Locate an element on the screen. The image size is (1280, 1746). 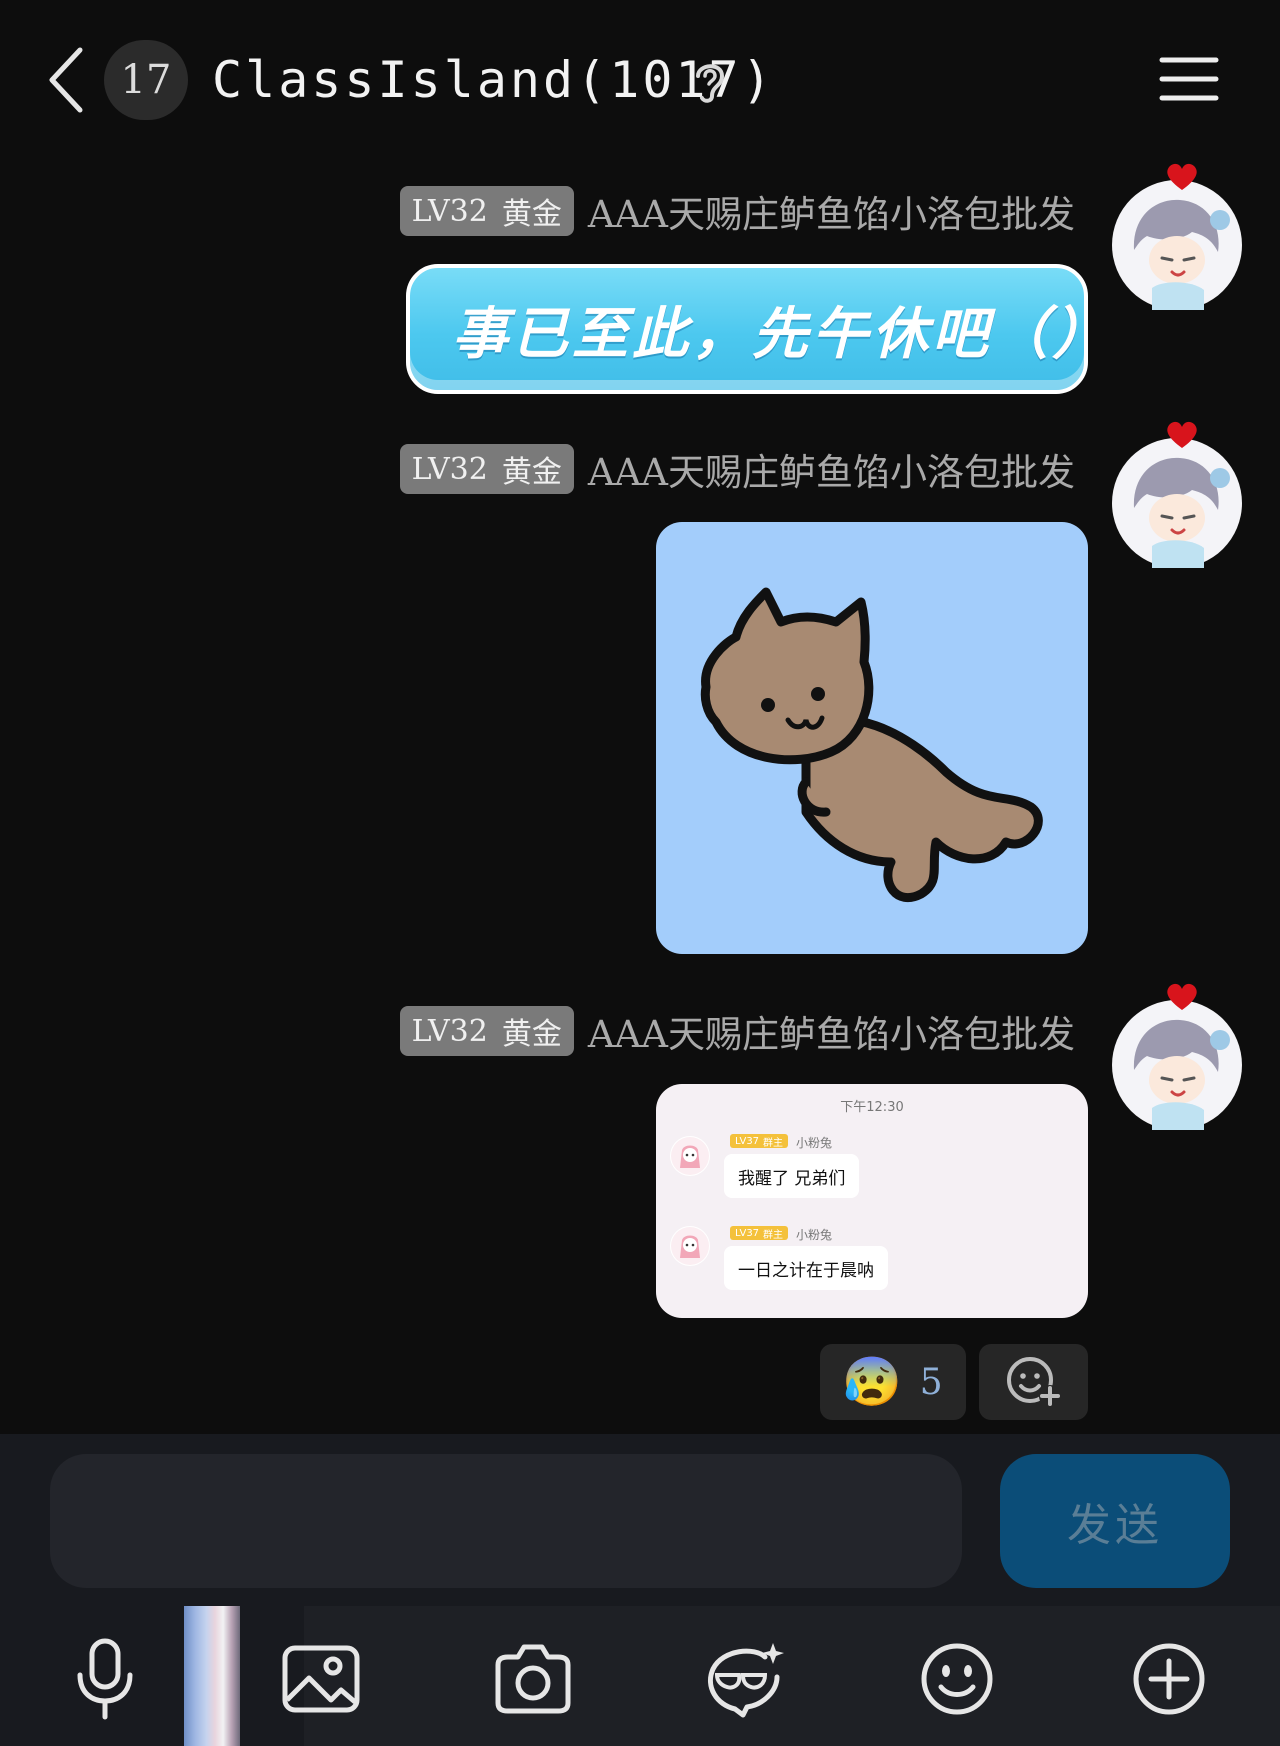
back-button is located at coordinates (69, 80).